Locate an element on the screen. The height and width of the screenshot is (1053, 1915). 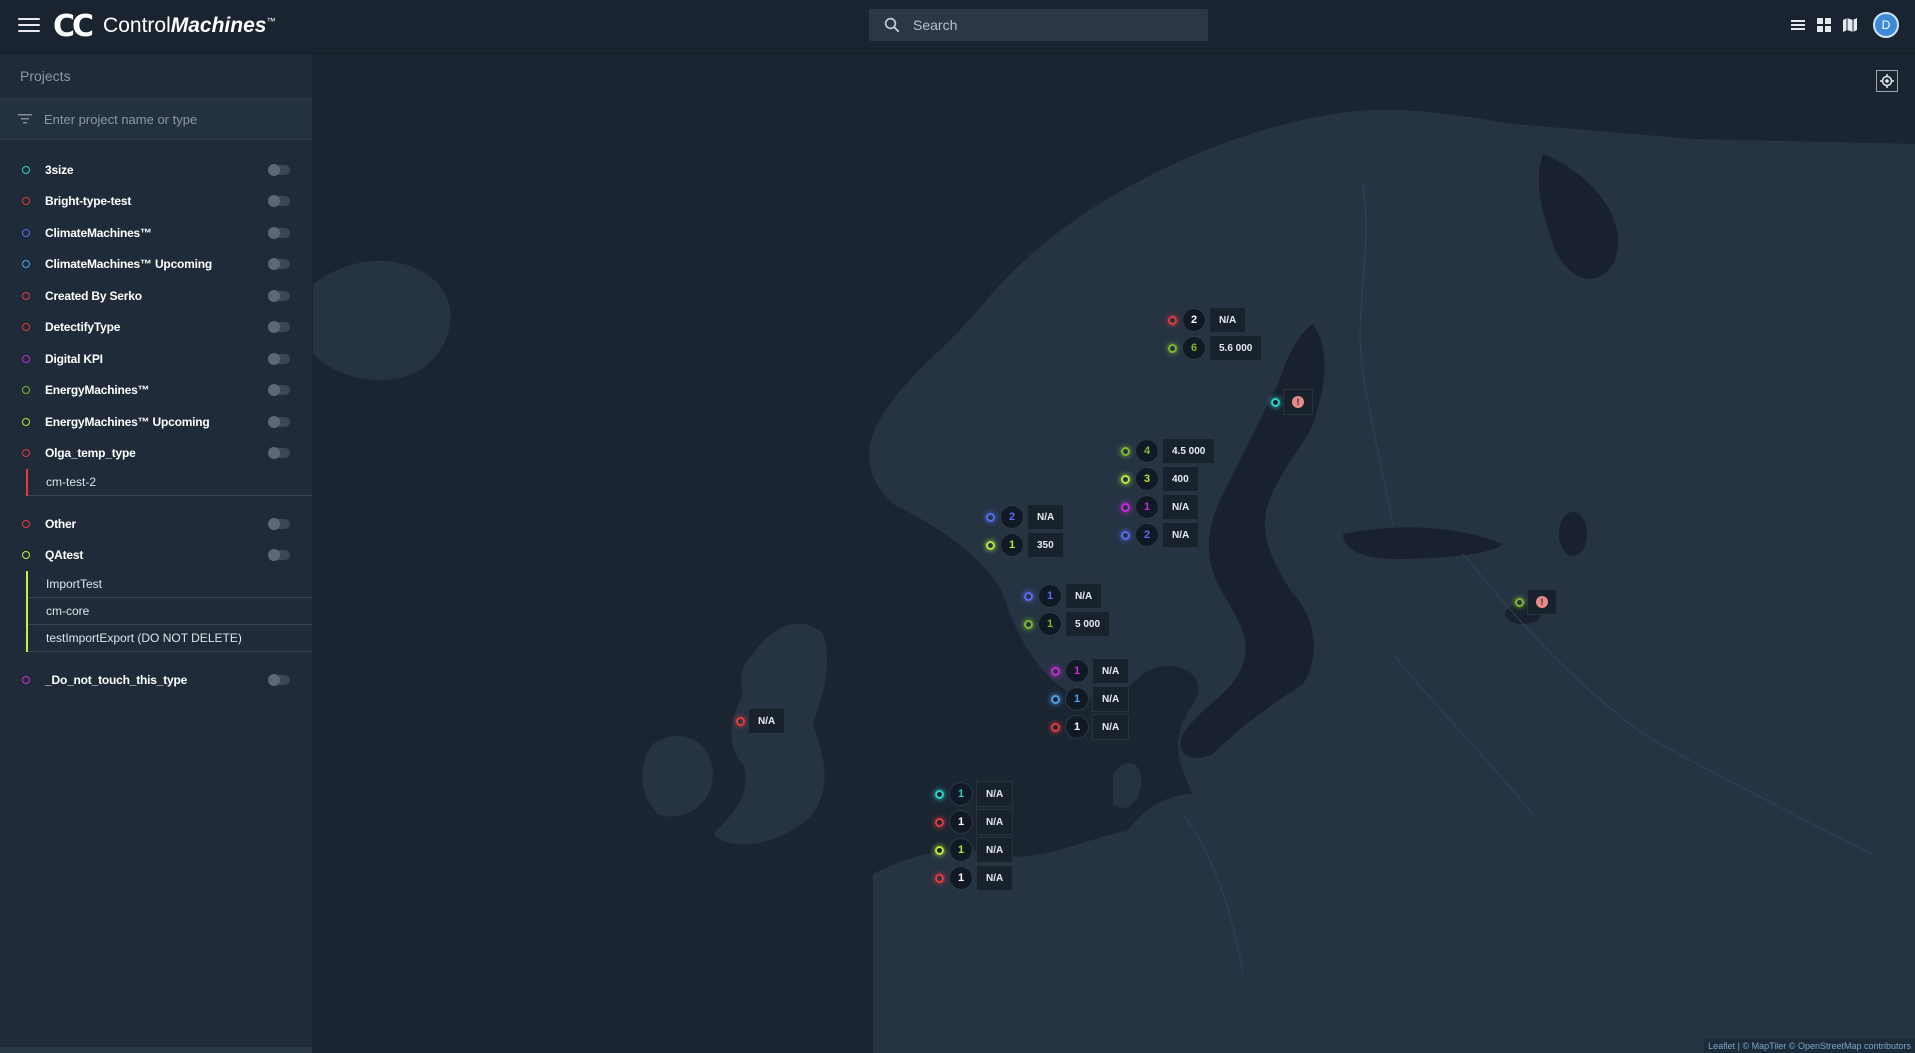
menu-icon is located at coordinates (29, 25).